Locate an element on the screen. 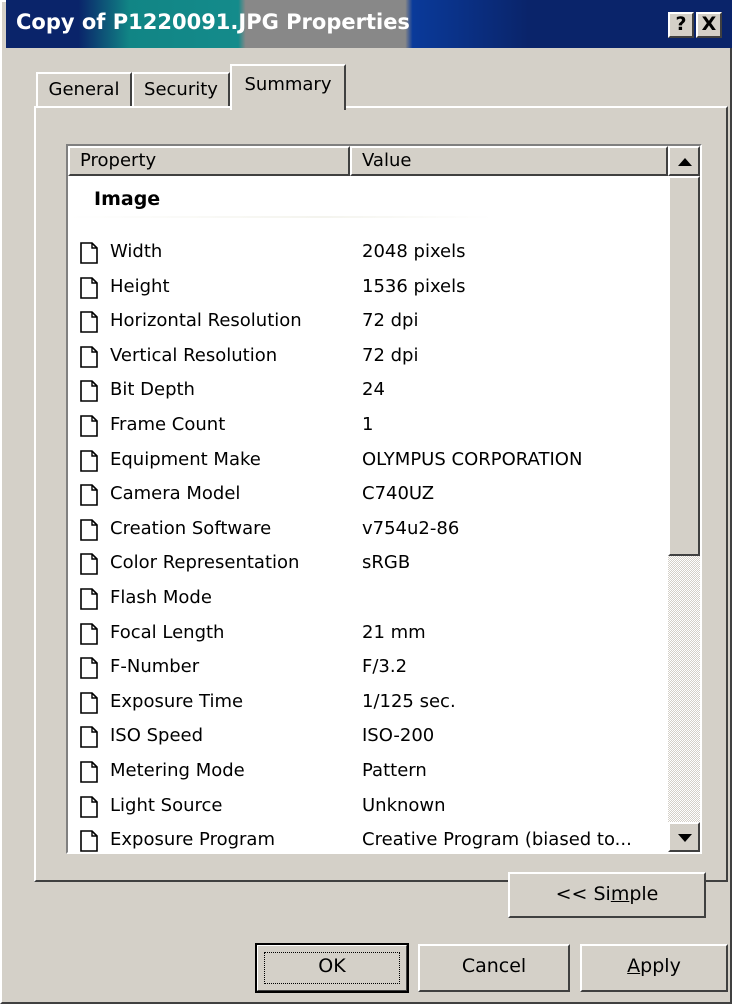  table-row: Equipment Make OLYMPUS CORPORATION is located at coordinates (367, 461).